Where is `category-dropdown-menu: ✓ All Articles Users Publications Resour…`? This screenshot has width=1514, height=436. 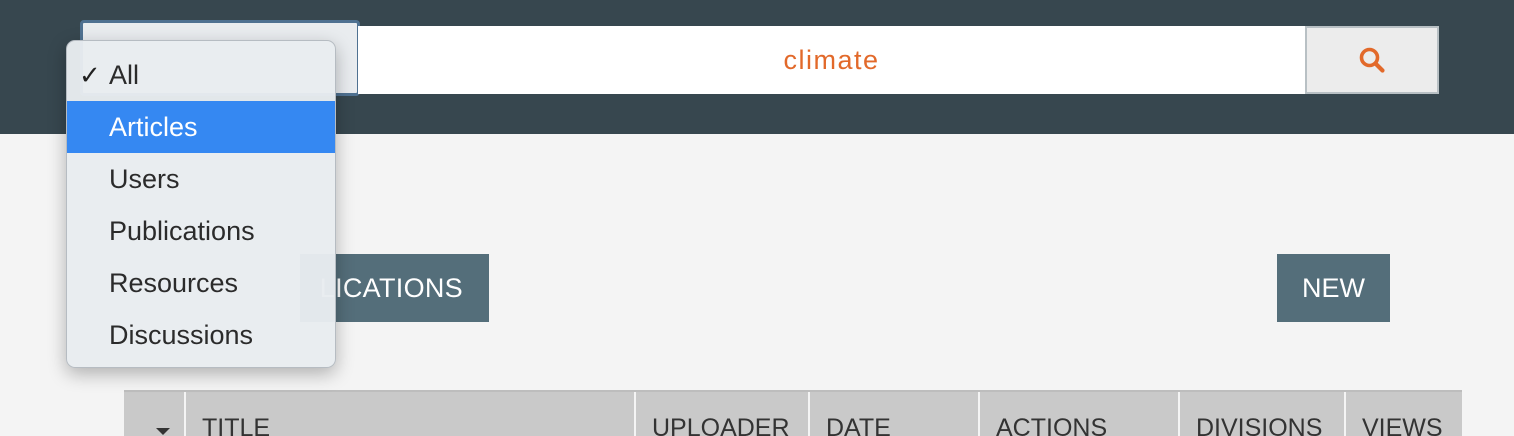 category-dropdown-menu: ✓ All Articles Users Publications Resour… is located at coordinates (201, 204).